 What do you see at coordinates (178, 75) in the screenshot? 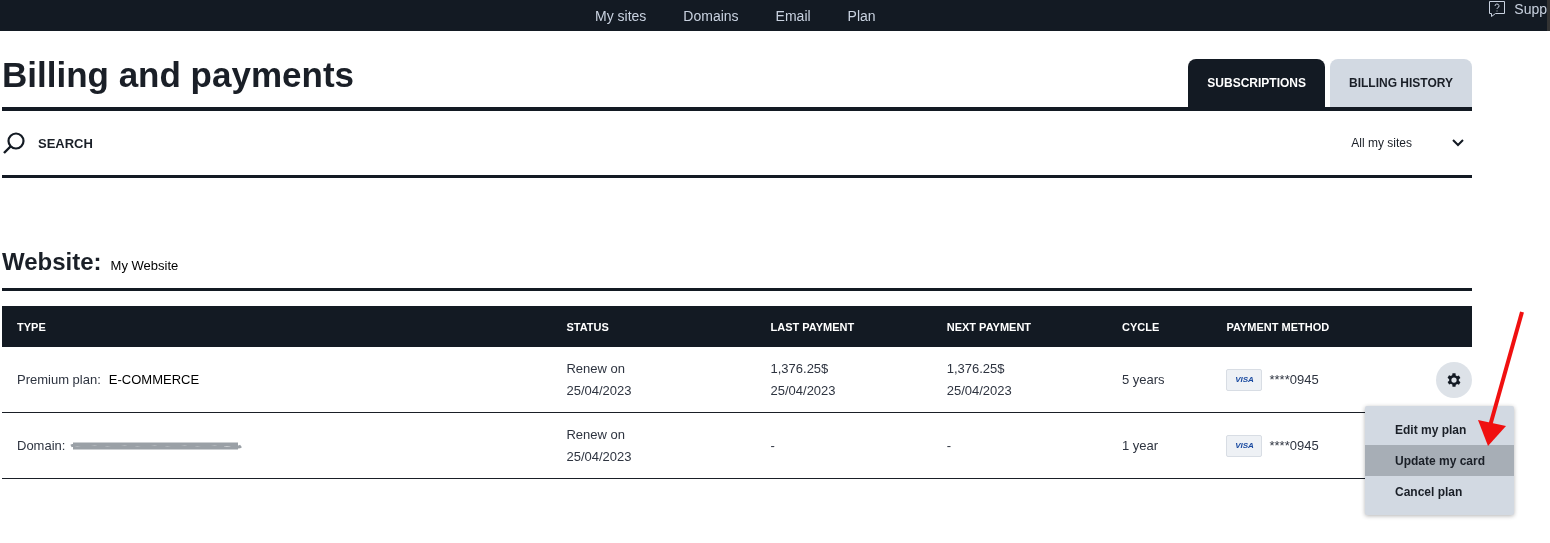
I see `page-title: Billing and payments` at bounding box center [178, 75].